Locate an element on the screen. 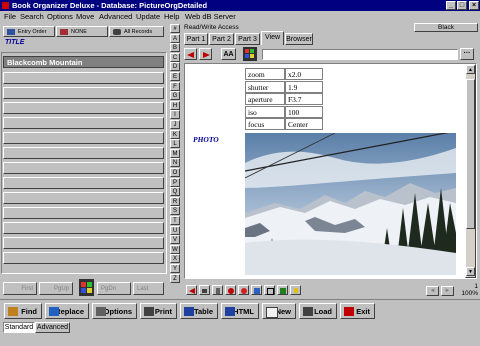  back-arrow-icon is located at coordinates (190, 54).